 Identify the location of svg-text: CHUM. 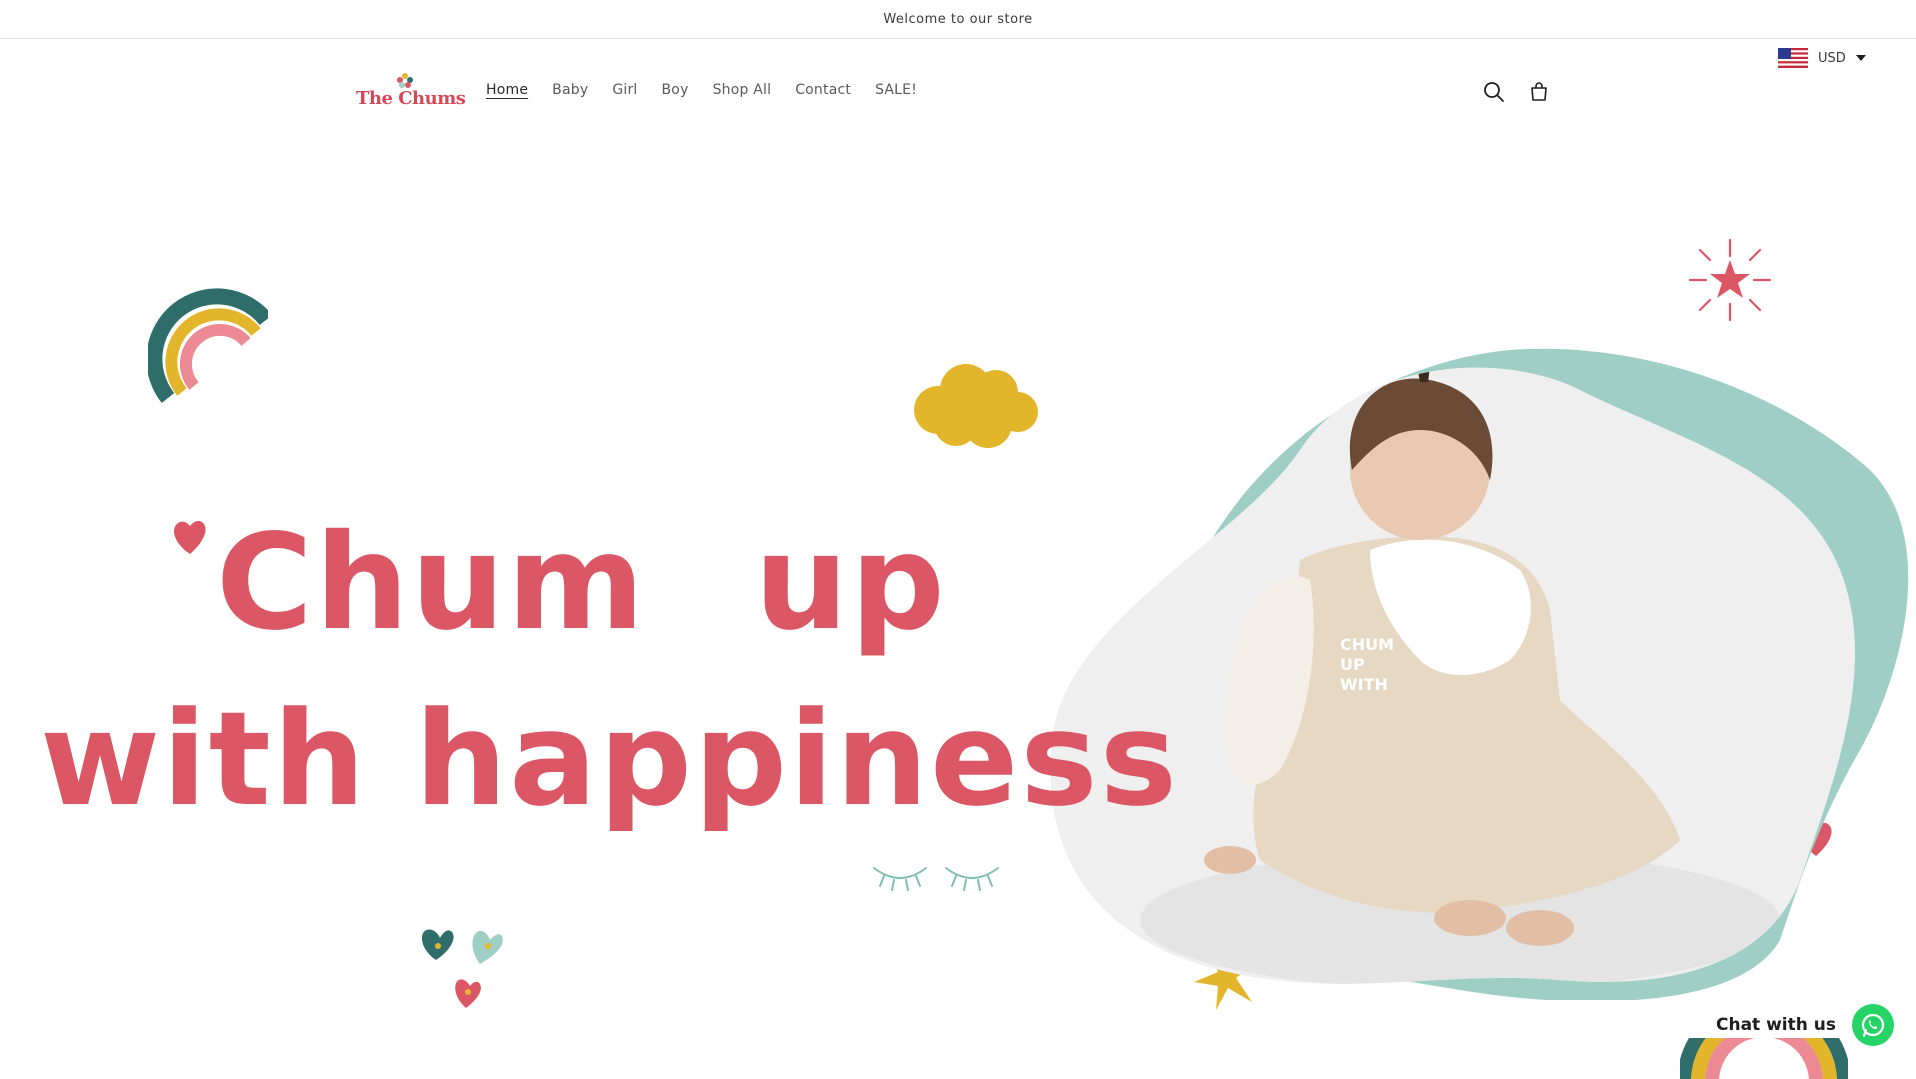
(1367, 644).